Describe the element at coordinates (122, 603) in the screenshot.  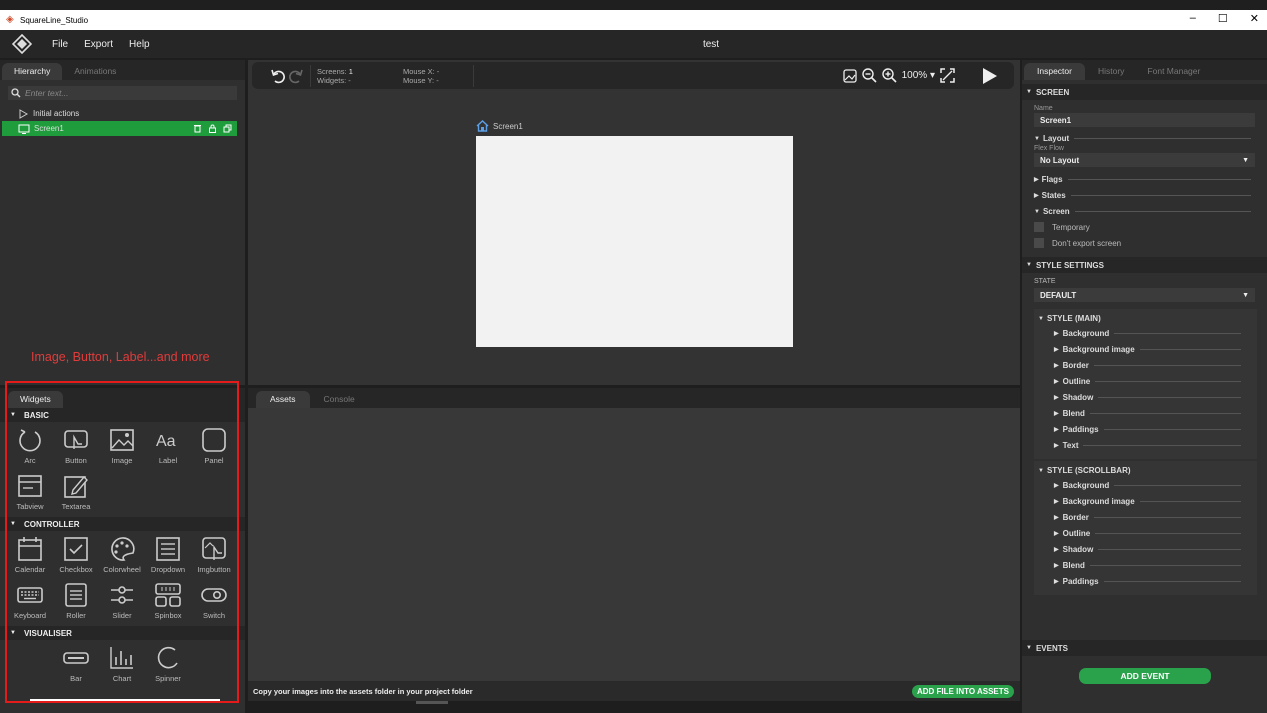
I see `widget-slider: Slider` at that location.